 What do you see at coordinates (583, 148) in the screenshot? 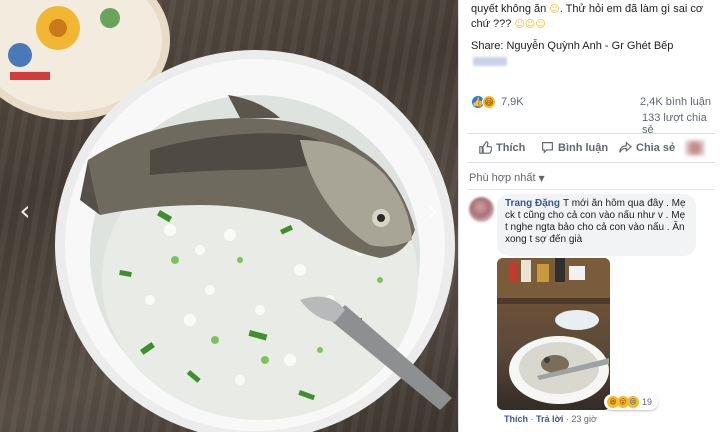
I see `comment-button-label: Bình luận` at bounding box center [583, 148].